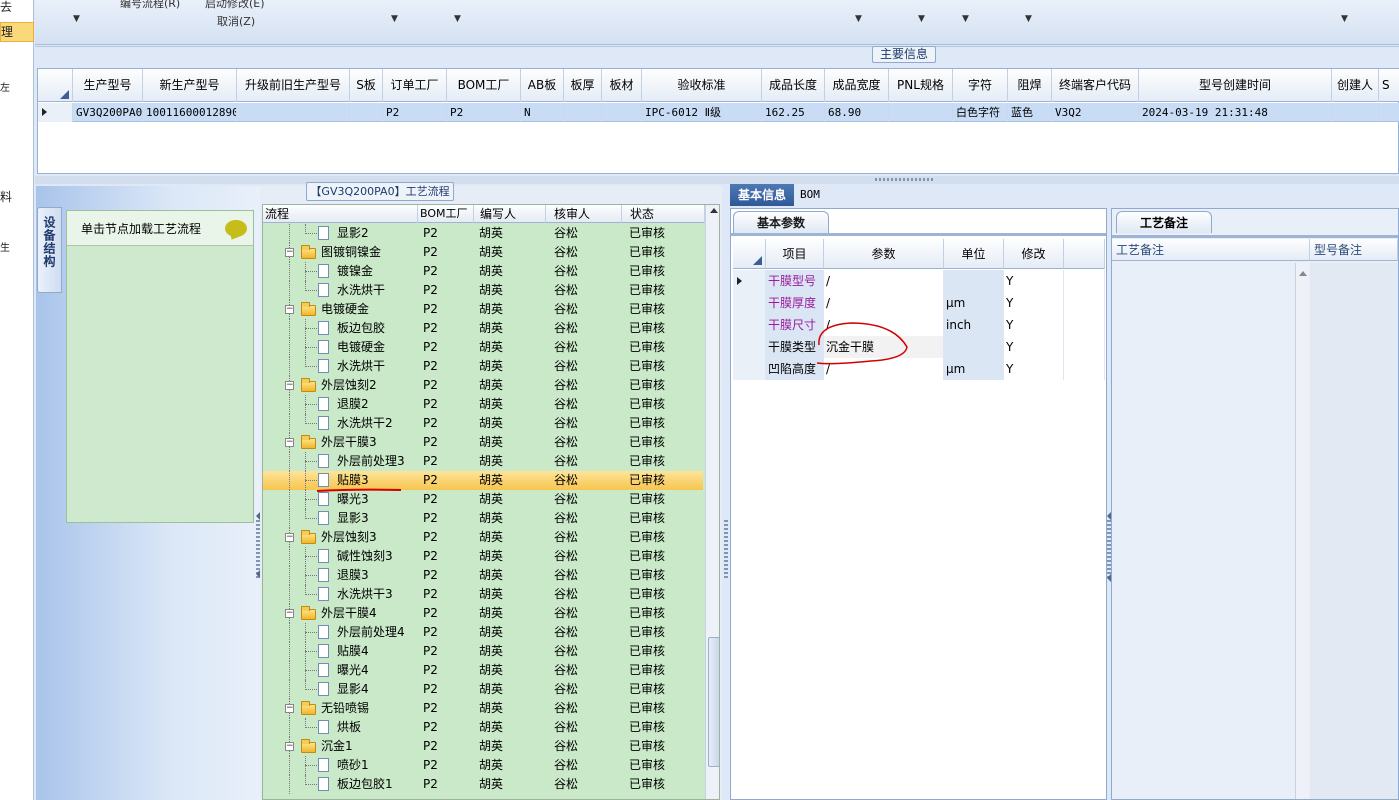 The height and width of the screenshot is (800, 1399). I want to click on process-row: − 无铅喷锡 P2 胡英 谷松 已审核, so click(483, 708).